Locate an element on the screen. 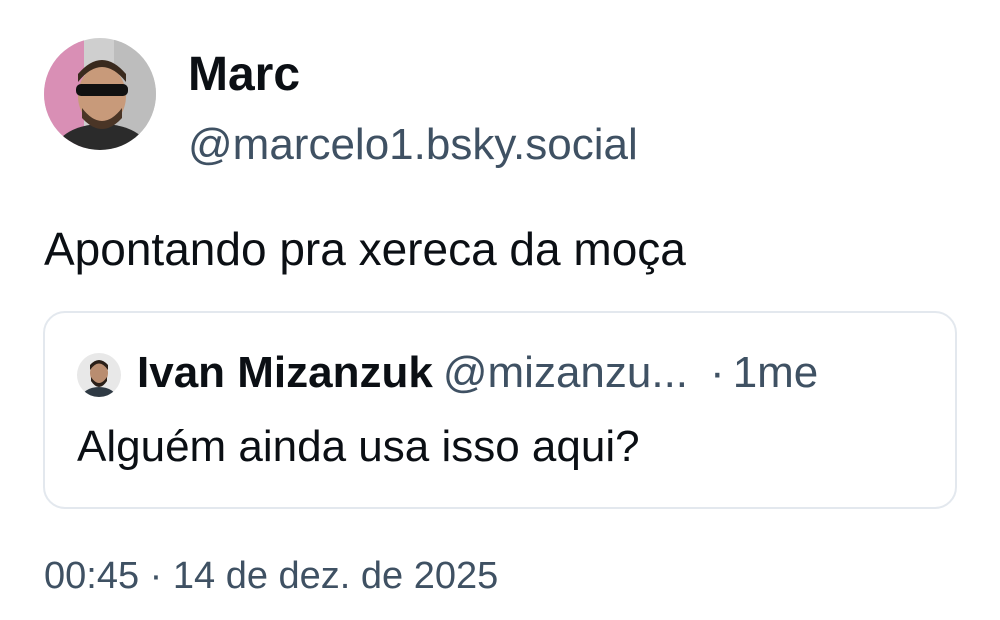 Image resolution: width=1000 pixels, height=620 pixels. post-text: Apontando pra xereca da moça is located at coordinates (365, 249).